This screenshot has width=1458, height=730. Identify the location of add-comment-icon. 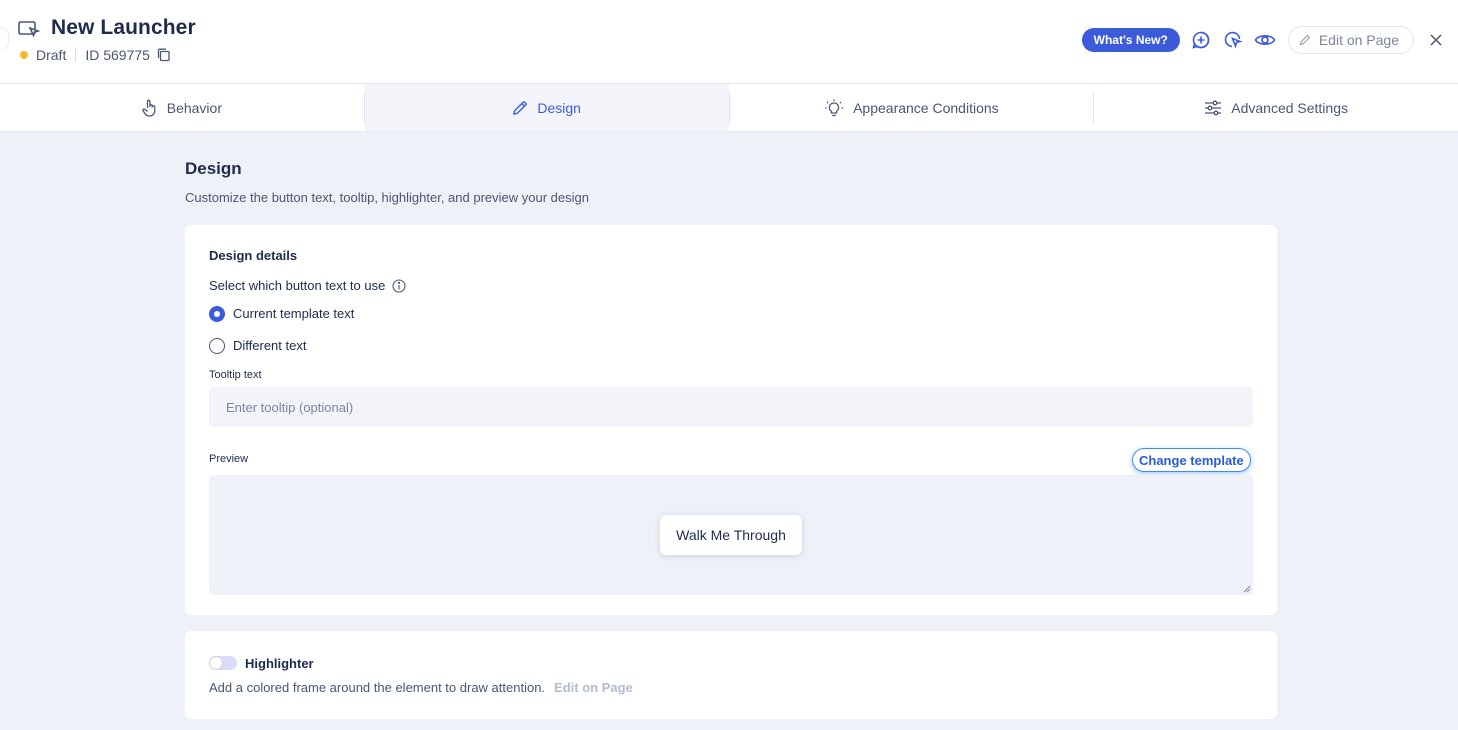
(1201, 40).